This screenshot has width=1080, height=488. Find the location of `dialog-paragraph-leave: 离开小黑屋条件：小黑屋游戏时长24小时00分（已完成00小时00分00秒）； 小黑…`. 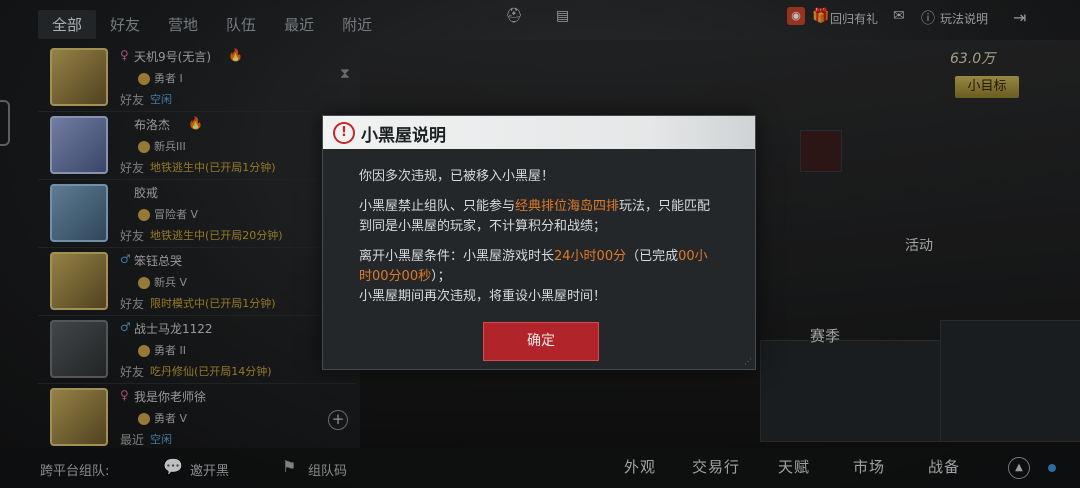

dialog-paragraph-leave: 离开小黑屋条件：小黑屋游戏时长24小时00分（已完成00小时00分00秒）； 小黑… is located at coordinates (539, 277).